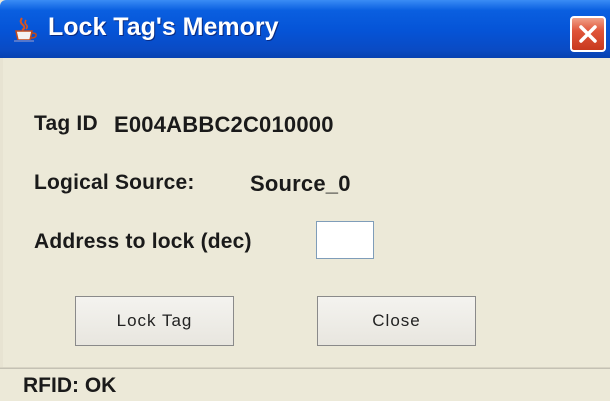 This screenshot has width=610, height=401. Describe the element at coordinates (154, 321) in the screenshot. I see `lock-tag-button: Lock Tag` at that location.